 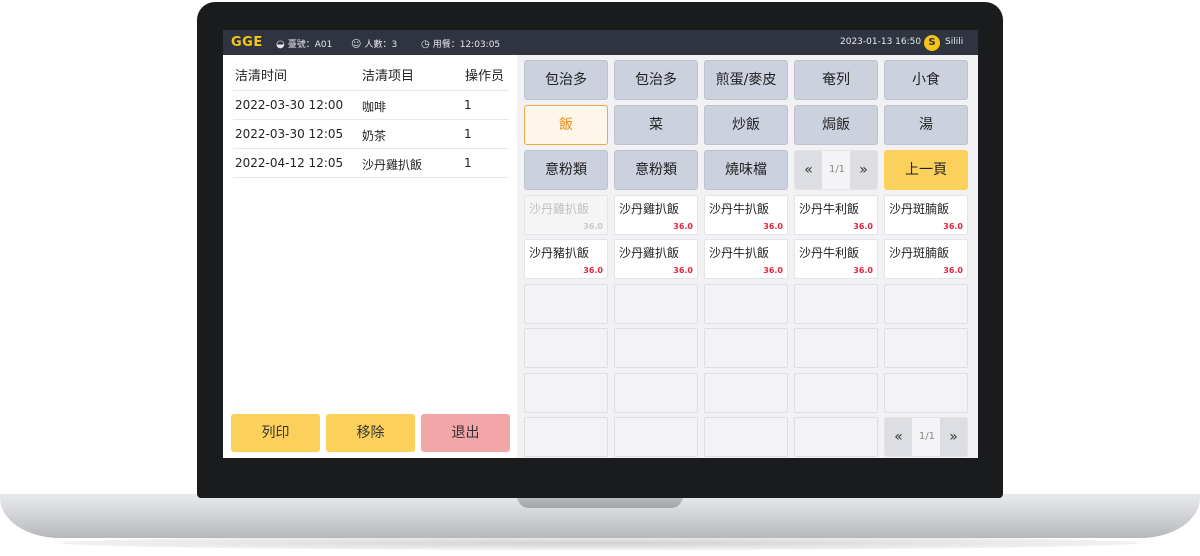 What do you see at coordinates (926, 80) in the screenshot?
I see `category-button: 小食` at bounding box center [926, 80].